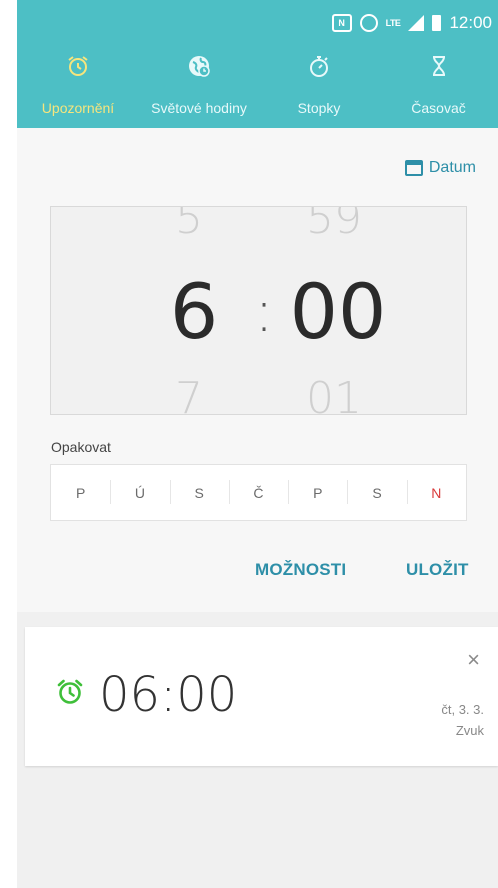 The image size is (498, 888). What do you see at coordinates (376, 492) in the screenshot?
I see `day-saturday: S` at bounding box center [376, 492].